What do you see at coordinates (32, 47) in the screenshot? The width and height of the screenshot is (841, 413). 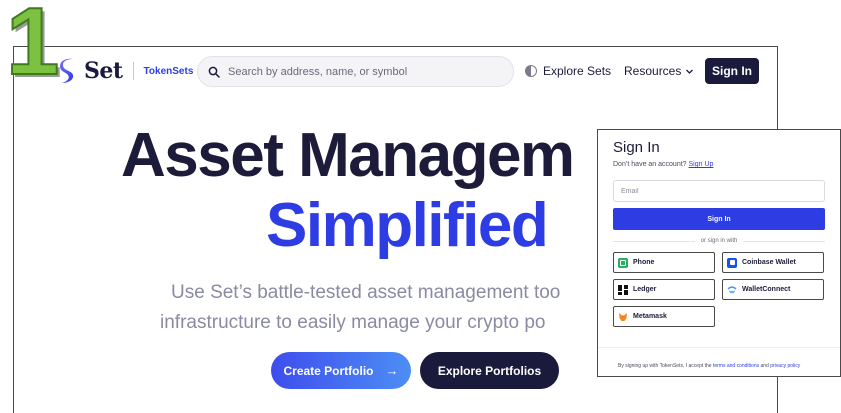 I see `step-number: 1` at bounding box center [32, 47].